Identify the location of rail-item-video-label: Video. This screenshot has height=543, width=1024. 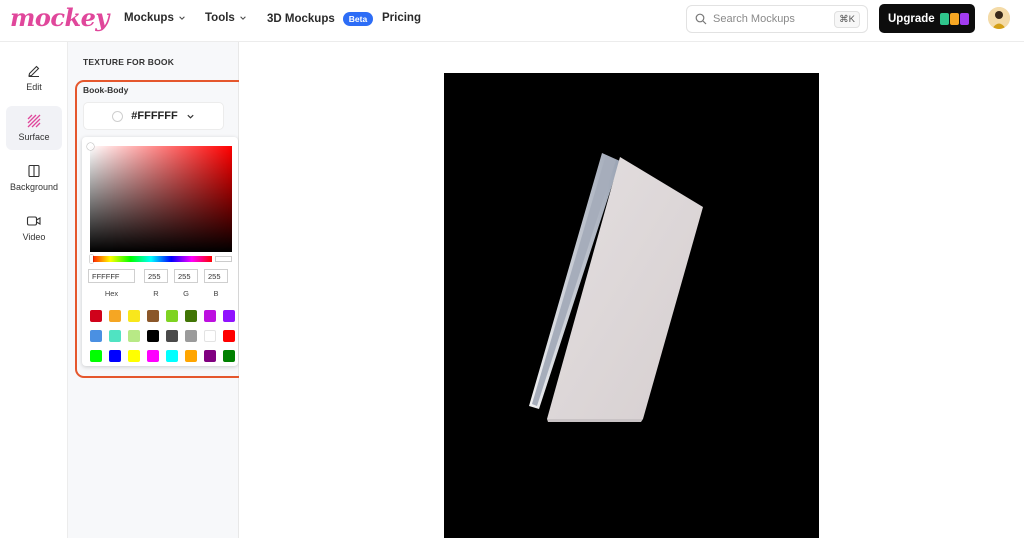
(34, 237).